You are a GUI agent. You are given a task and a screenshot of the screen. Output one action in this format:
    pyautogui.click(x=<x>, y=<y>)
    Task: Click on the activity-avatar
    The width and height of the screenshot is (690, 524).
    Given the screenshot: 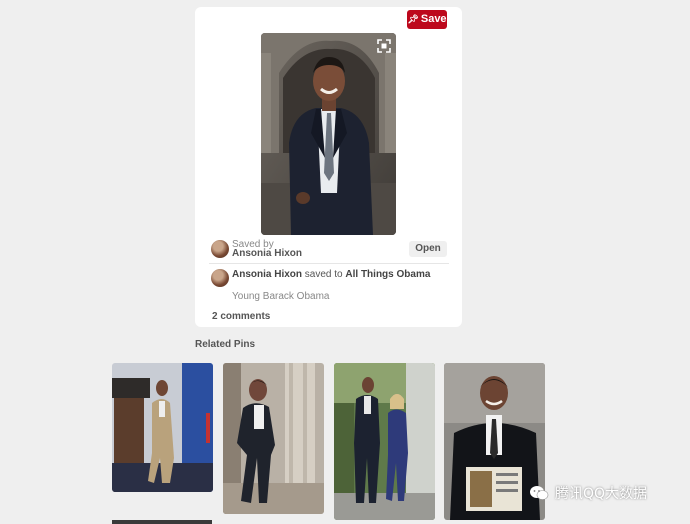 What is the action you would take?
    pyautogui.click(x=220, y=278)
    